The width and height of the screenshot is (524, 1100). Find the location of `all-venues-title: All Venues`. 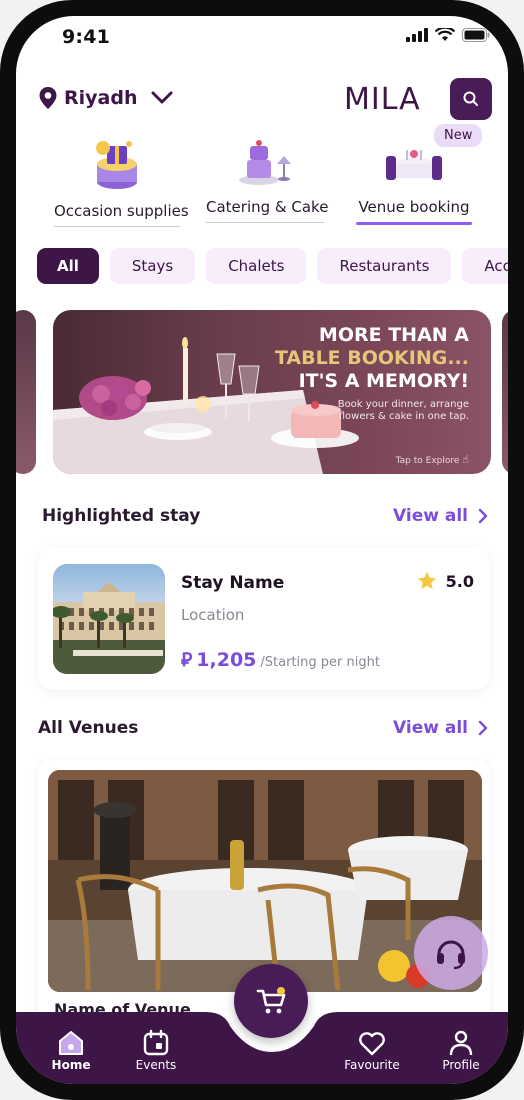

all-venues-title: All Venues is located at coordinates (88, 728).